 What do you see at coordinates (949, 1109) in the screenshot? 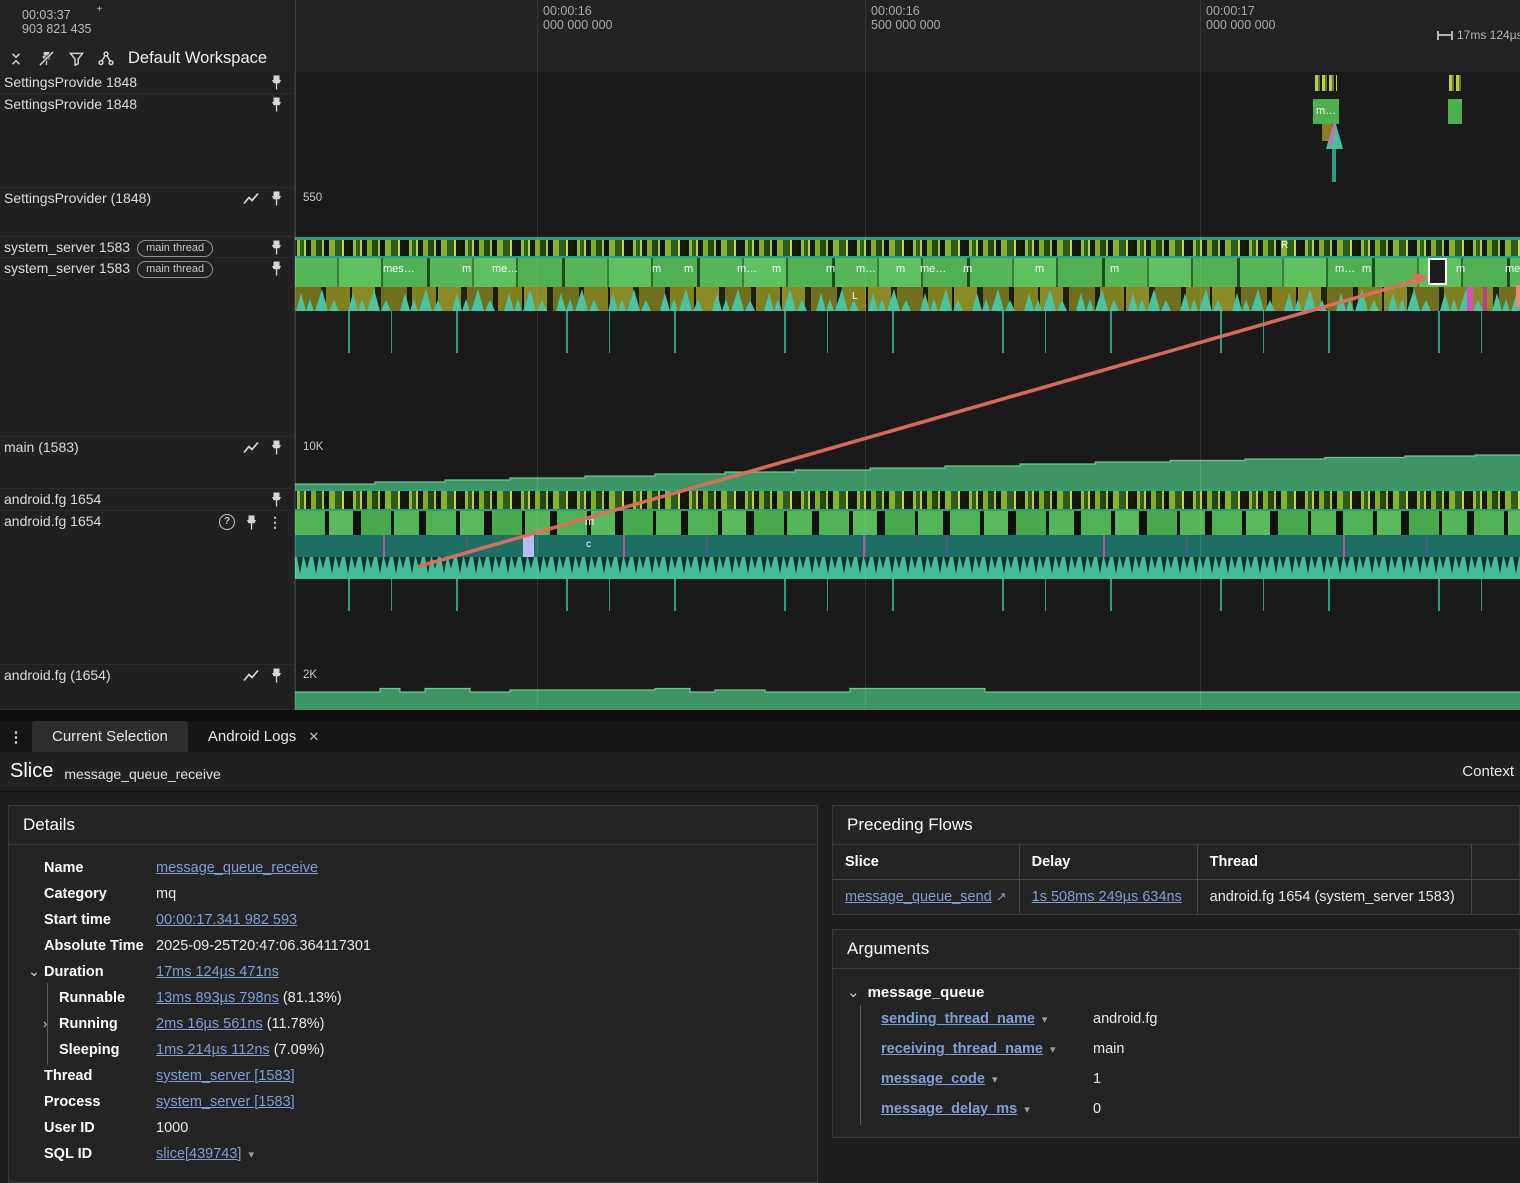
I see `argument-key-link: message_delay_ms` at bounding box center [949, 1109].